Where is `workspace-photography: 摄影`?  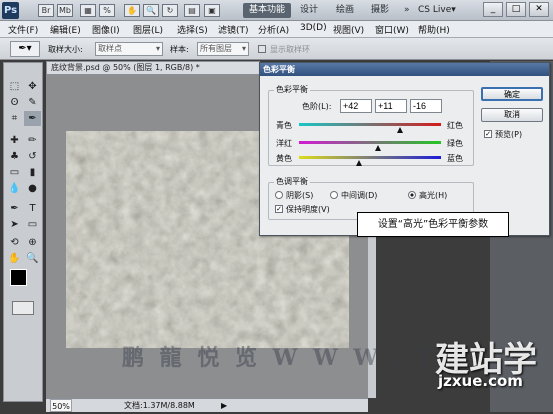 workspace-photography: 摄影 is located at coordinates (380, 10).